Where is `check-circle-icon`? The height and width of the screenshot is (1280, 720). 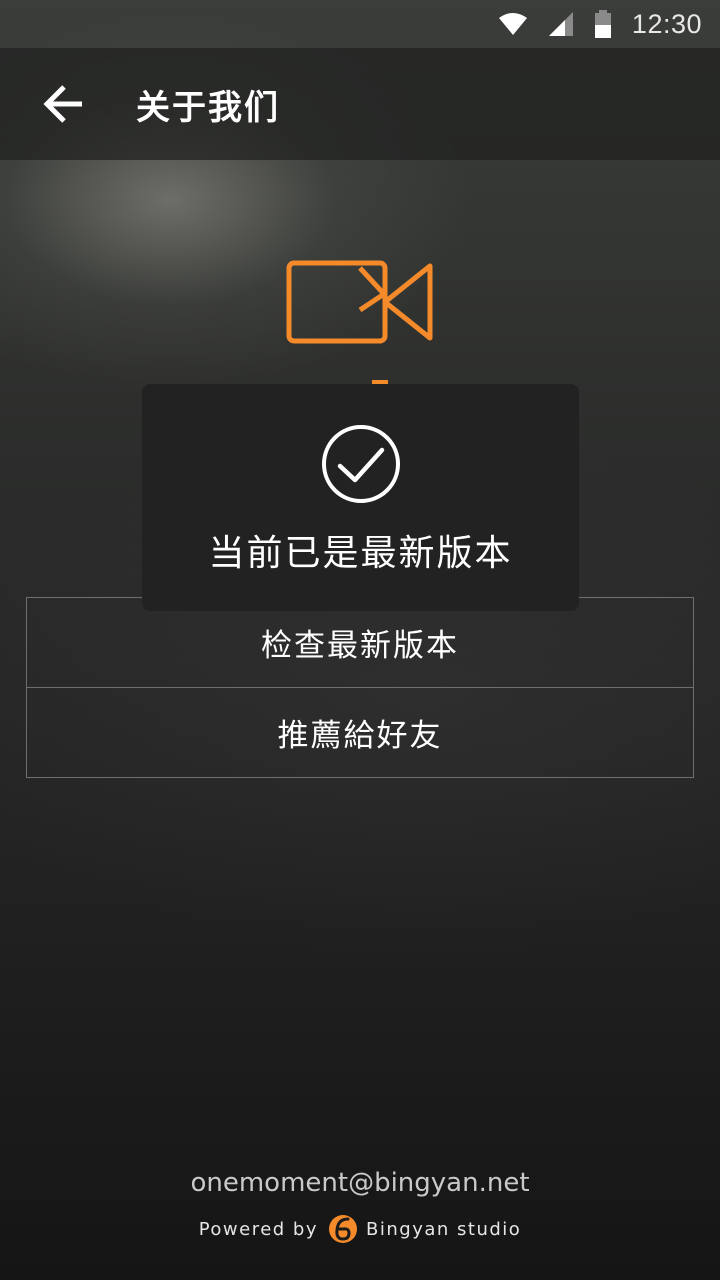 check-circle-icon is located at coordinates (360, 464).